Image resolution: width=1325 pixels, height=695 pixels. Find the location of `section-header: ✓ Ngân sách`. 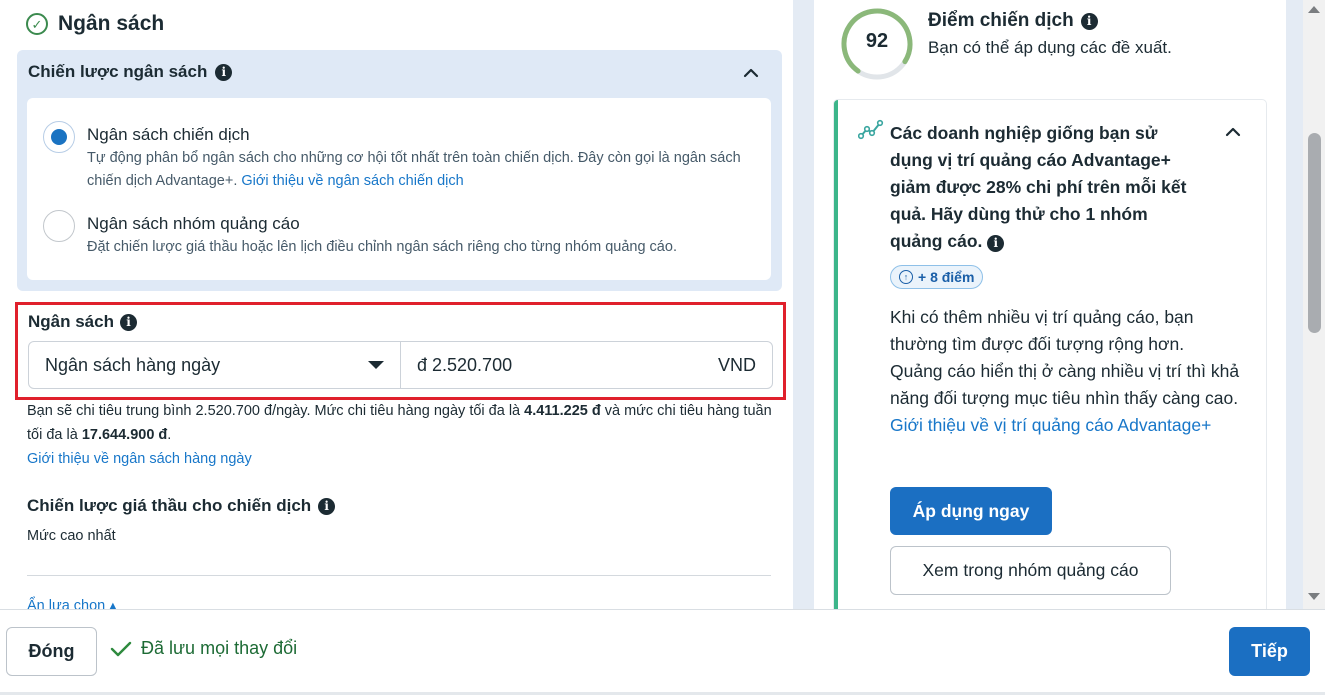

section-header: ✓ Ngân sách is located at coordinates (95, 24).